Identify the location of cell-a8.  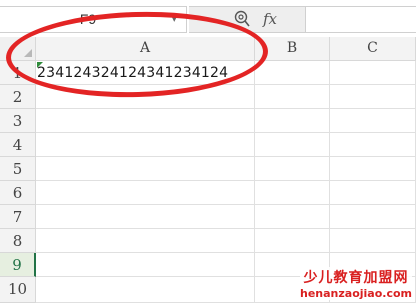
(145, 241).